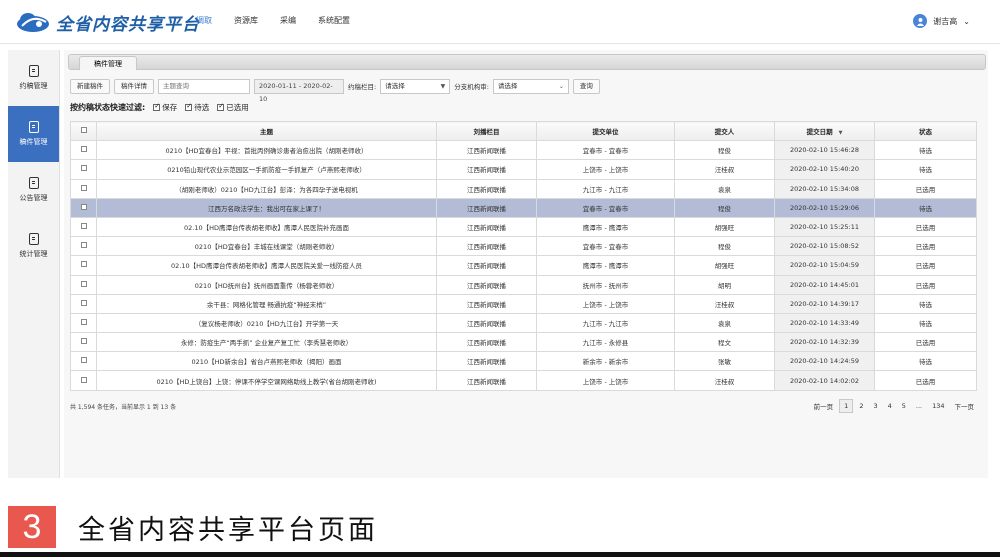  What do you see at coordinates (33, 78) in the screenshot?
I see `sidebar-item-commission: 约稿管理` at bounding box center [33, 78].